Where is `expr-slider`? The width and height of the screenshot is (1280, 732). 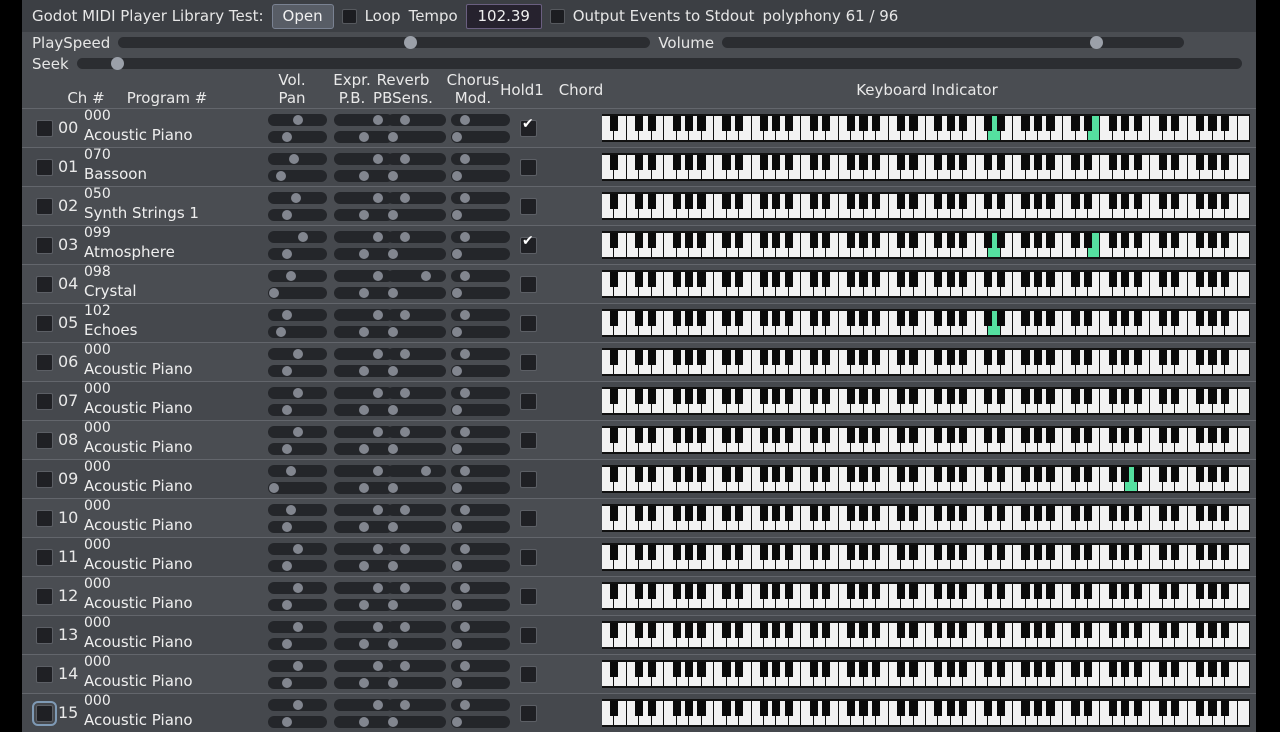
expr-slider is located at coordinates (363, 432).